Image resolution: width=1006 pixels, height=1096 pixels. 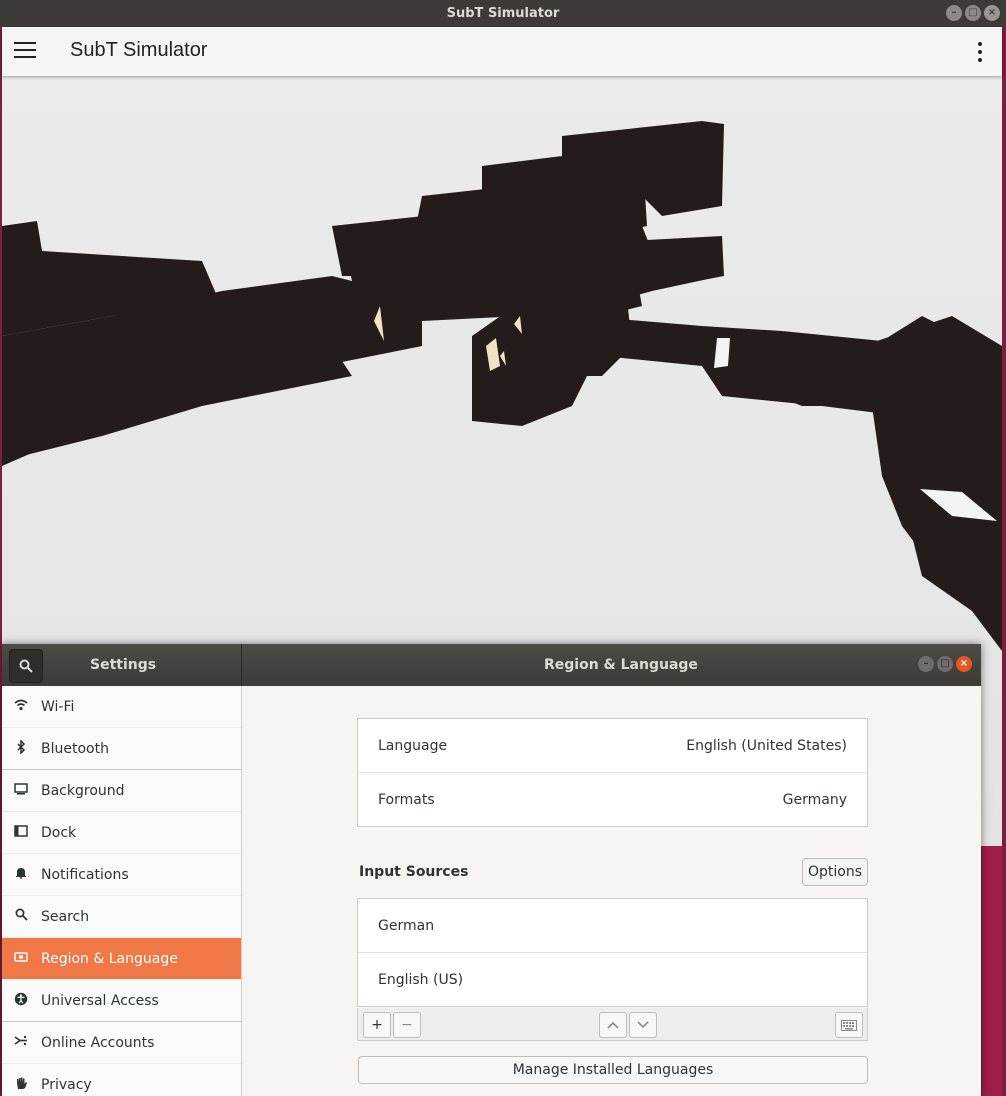 What do you see at coordinates (612, 926) in the screenshot?
I see `list-item: German` at bounding box center [612, 926].